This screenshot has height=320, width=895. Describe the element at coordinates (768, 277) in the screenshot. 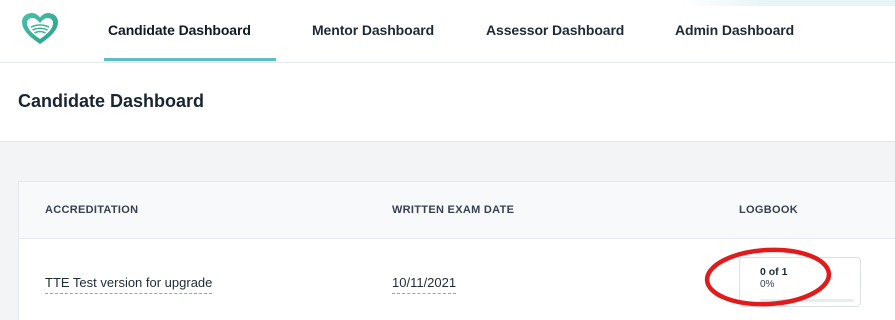

I see `red-annotation-circle` at that location.